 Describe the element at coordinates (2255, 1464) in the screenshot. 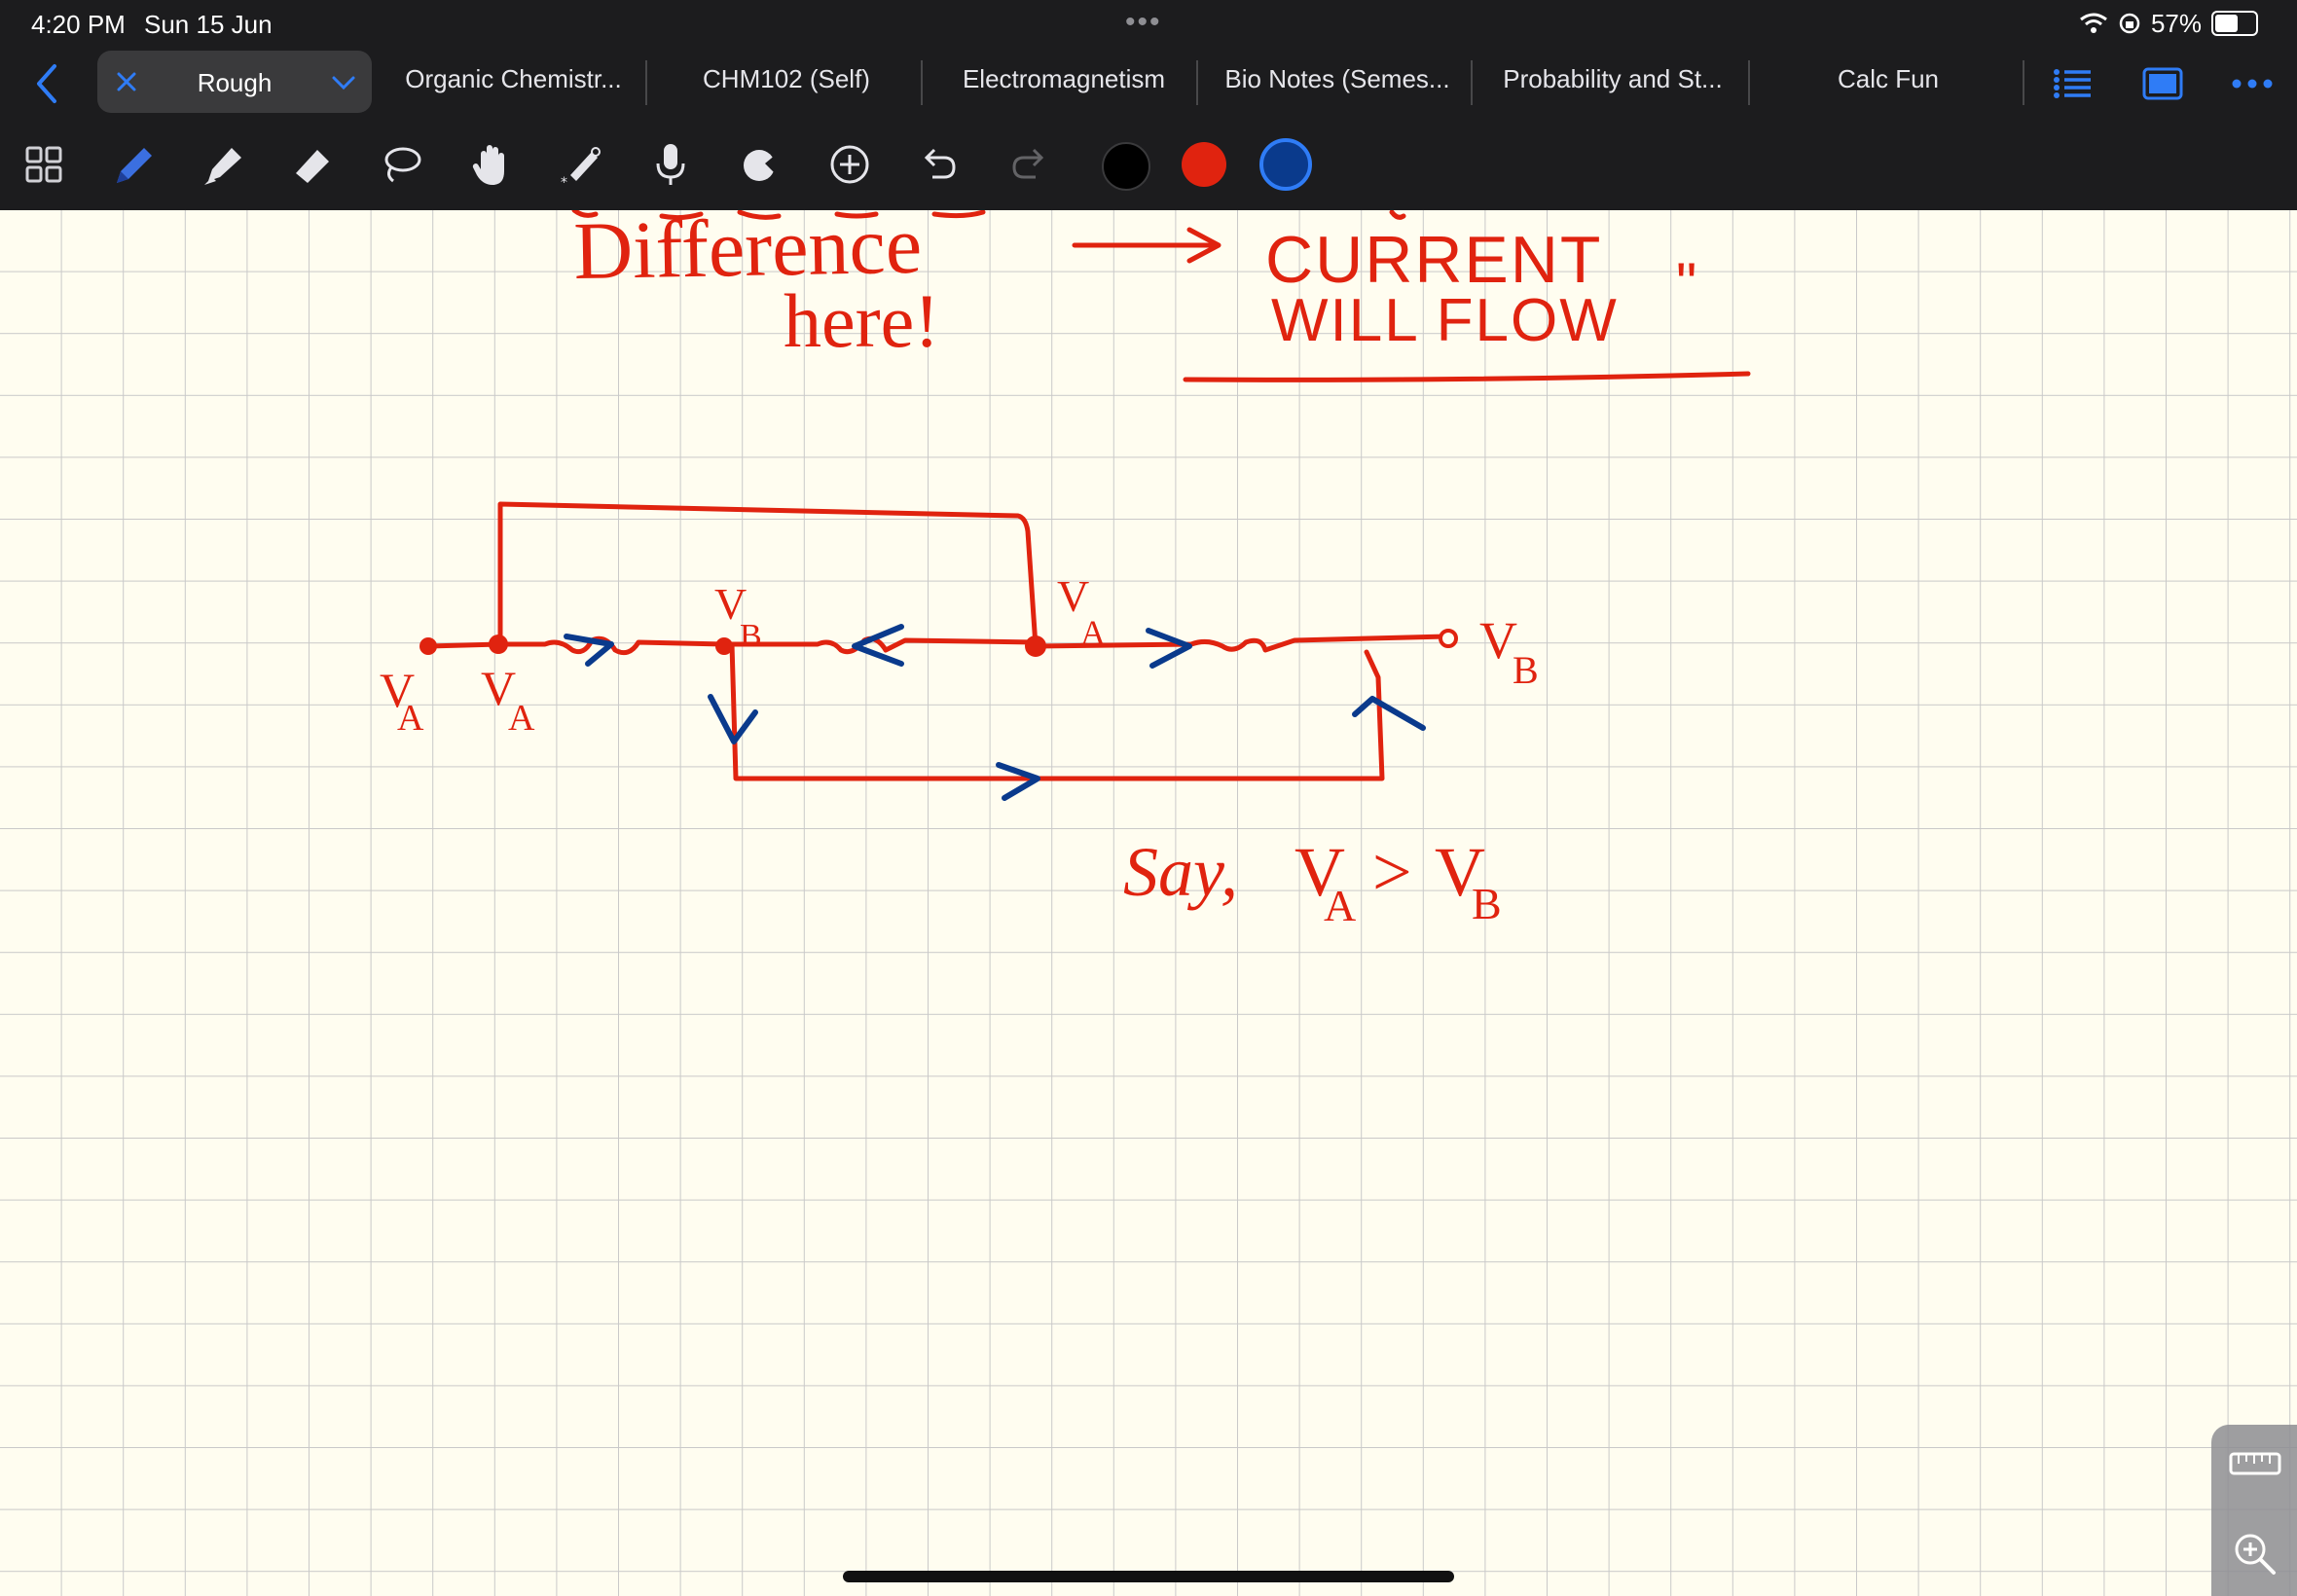

I see `ruler-icon` at that location.